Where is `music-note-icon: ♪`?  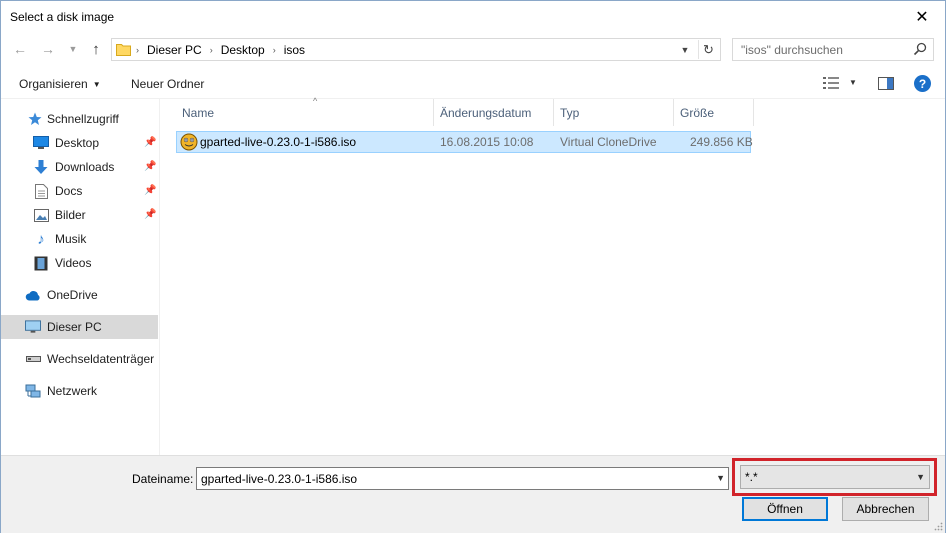 music-note-icon: ♪ is located at coordinates (41, 239).